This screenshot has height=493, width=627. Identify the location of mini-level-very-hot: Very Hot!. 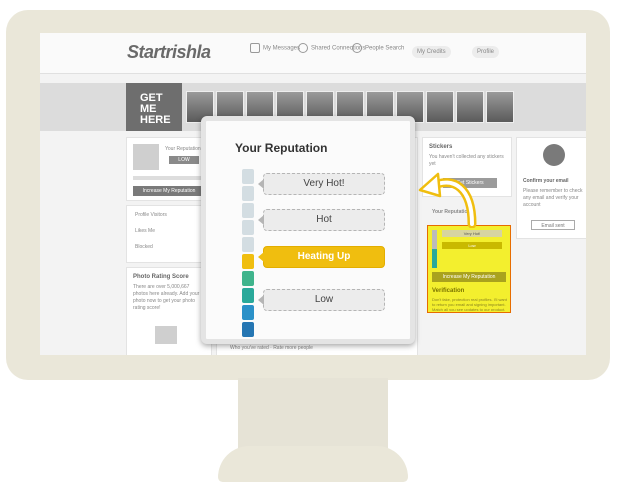
(472, 233).